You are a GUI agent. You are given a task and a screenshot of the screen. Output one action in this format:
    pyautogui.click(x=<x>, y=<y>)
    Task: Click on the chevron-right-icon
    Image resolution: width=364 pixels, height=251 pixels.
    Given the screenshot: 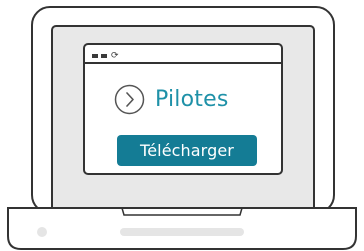 What is the action you would take?
    pyautogui.click(x=129, y=99)
    